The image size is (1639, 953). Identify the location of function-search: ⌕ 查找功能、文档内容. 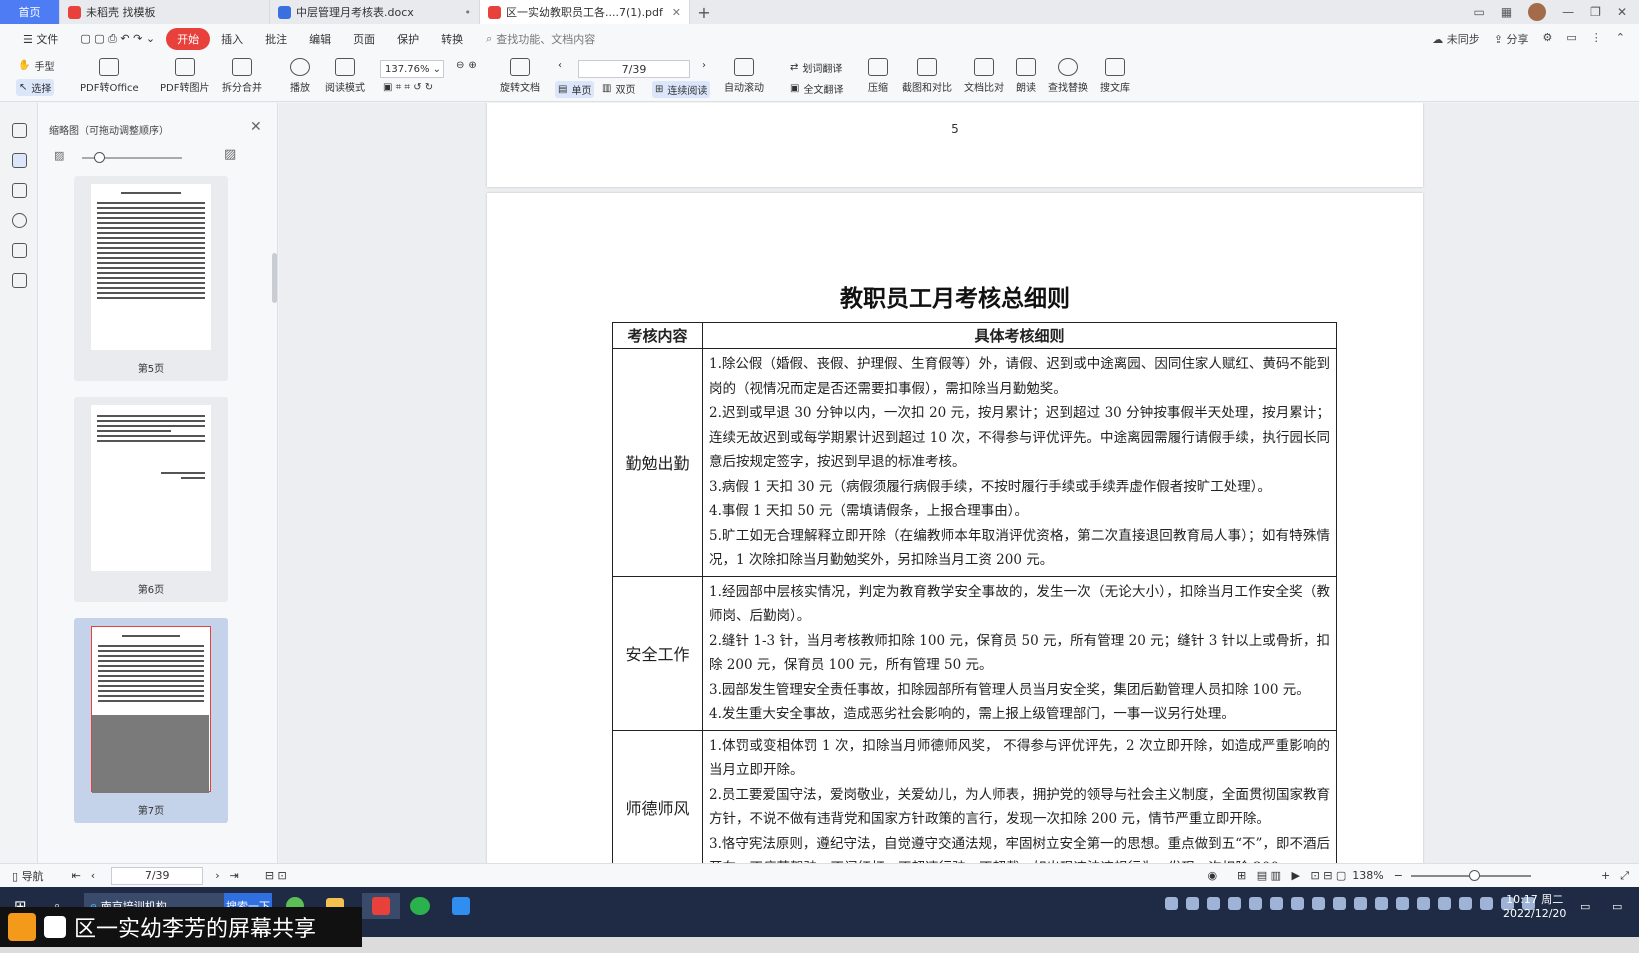
(540, 39).